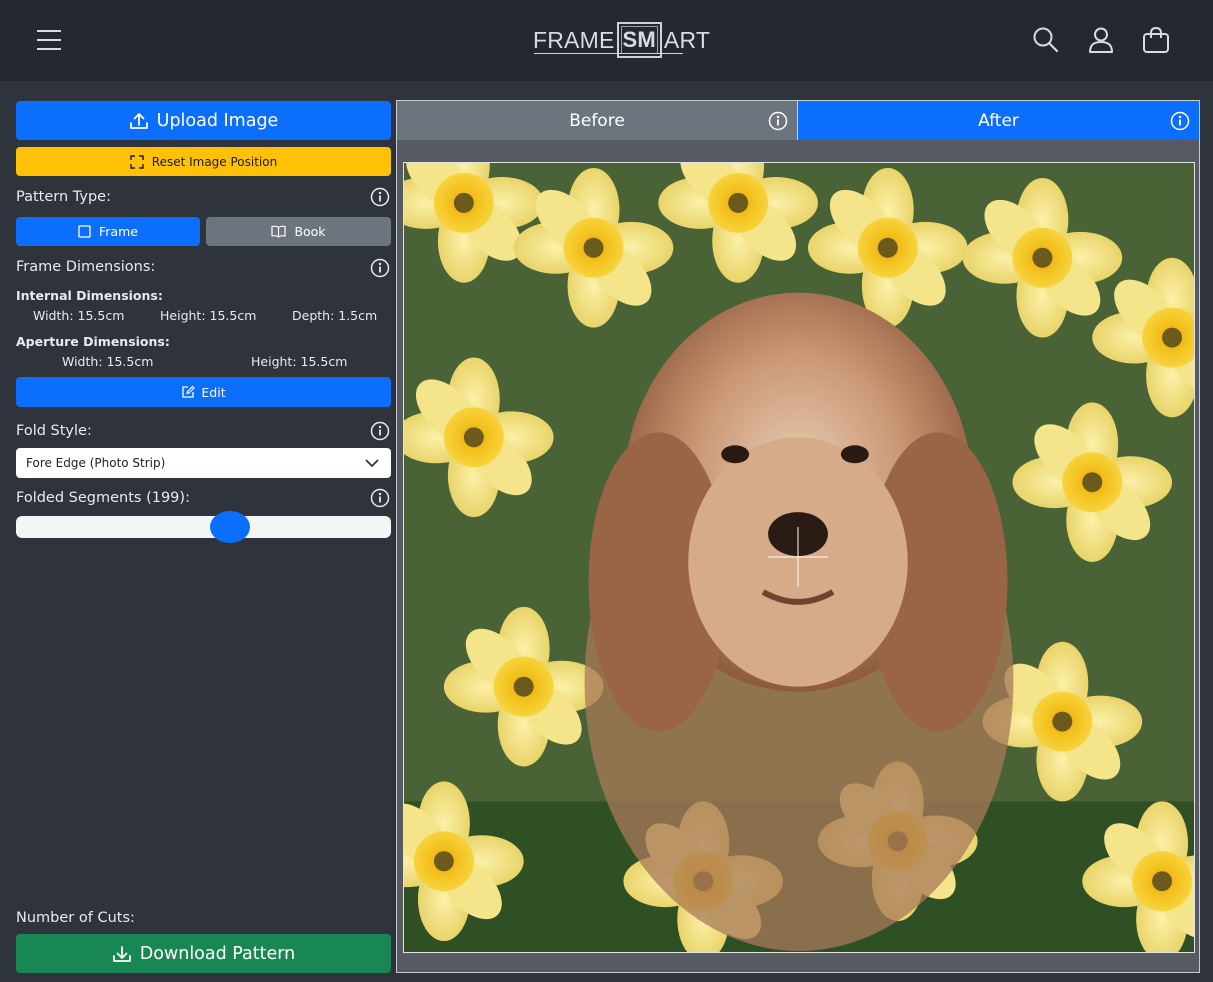  What do you see at coordinates (208, 315) in the screenshot?
I see `internal-height-value: Height: 15.5cm` at bounding box center [208, 315].